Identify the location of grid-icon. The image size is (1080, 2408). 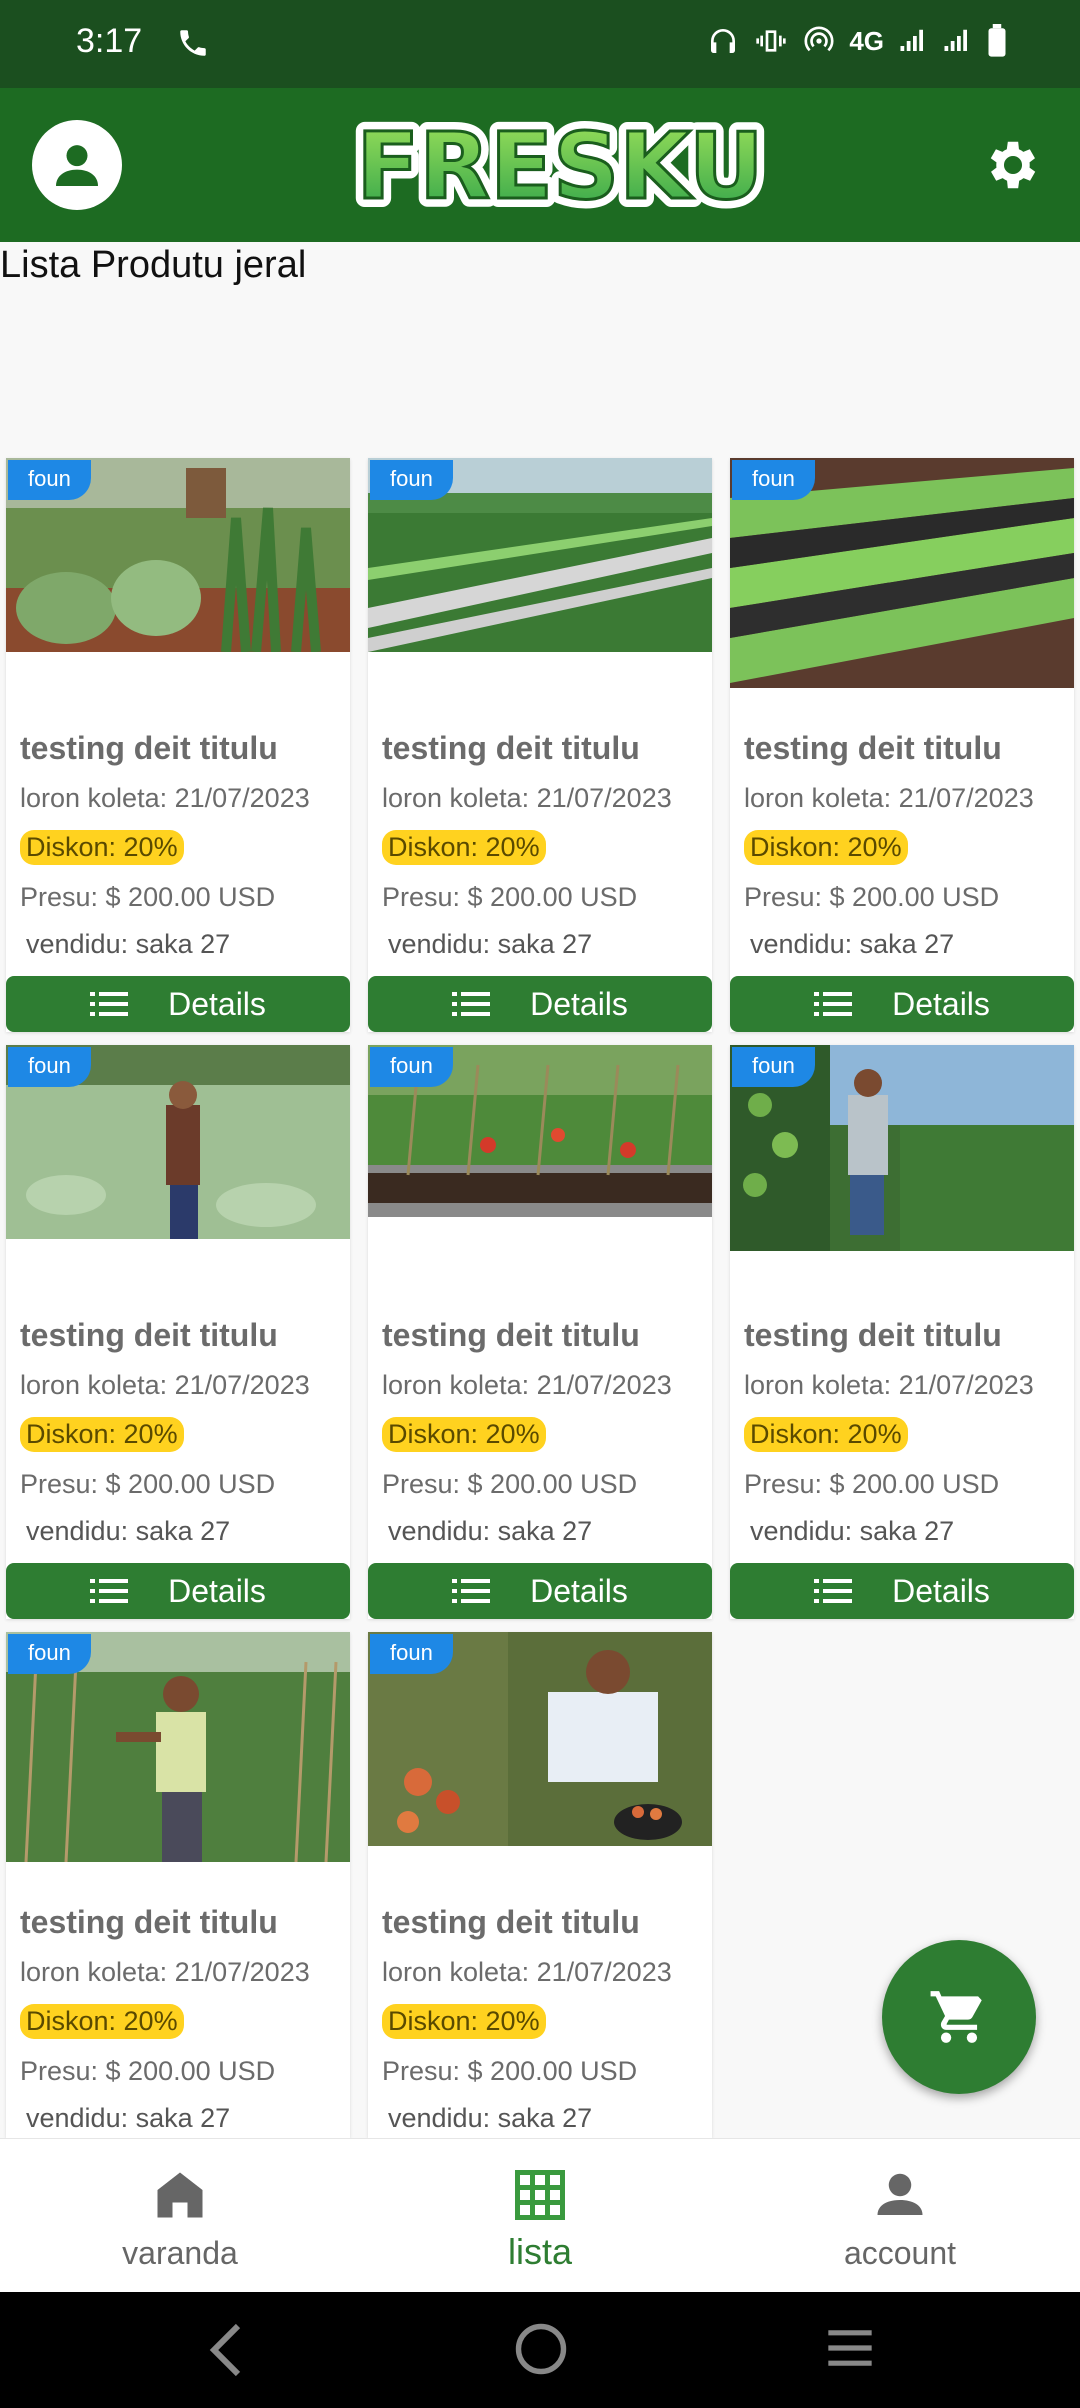
(540, 2195).